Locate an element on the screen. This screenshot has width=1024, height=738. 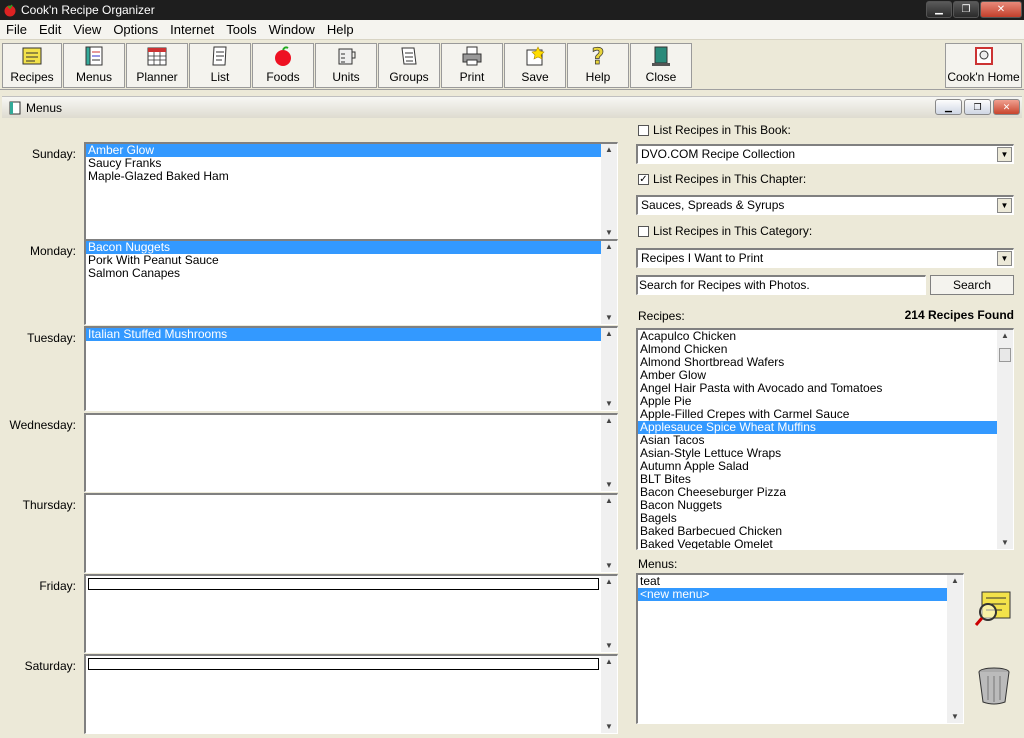
wednesday-label: Wednesday: is located at coordinates (43, 425).